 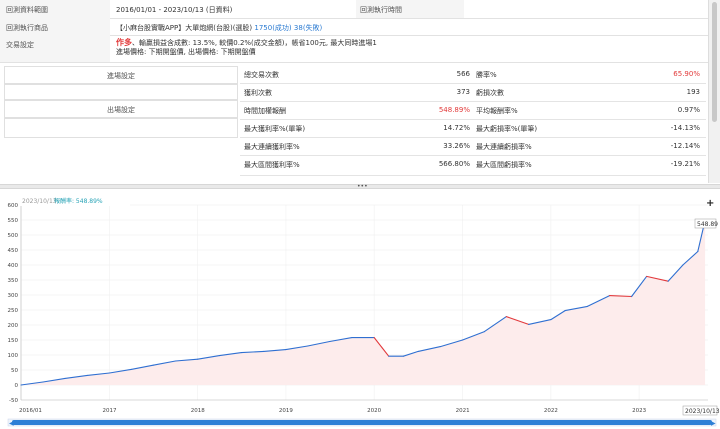 What do you see at coordinates (504, 165) in the screenshot?
I see `stat-label: 最大區間虧損率%` at bounding box center [504, 165].